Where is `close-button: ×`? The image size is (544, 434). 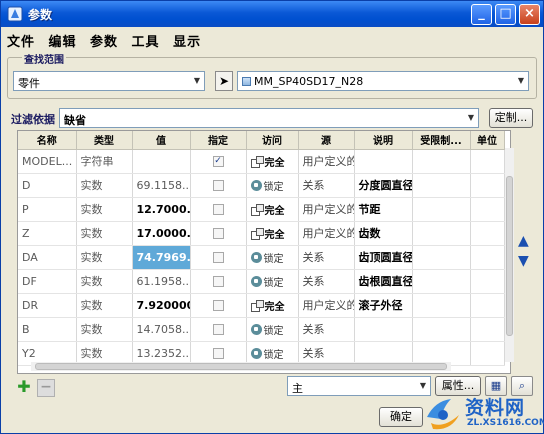
close-button: × is located at coordinates (529, 14).